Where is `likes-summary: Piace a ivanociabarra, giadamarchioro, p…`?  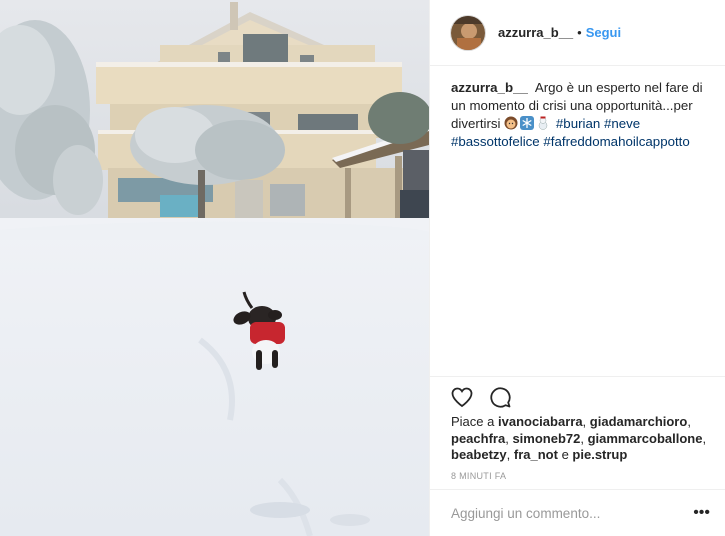
likes-summary: Piace a ivanociabarra, giadamarchioro, p… is located at coordinates (579, 438).